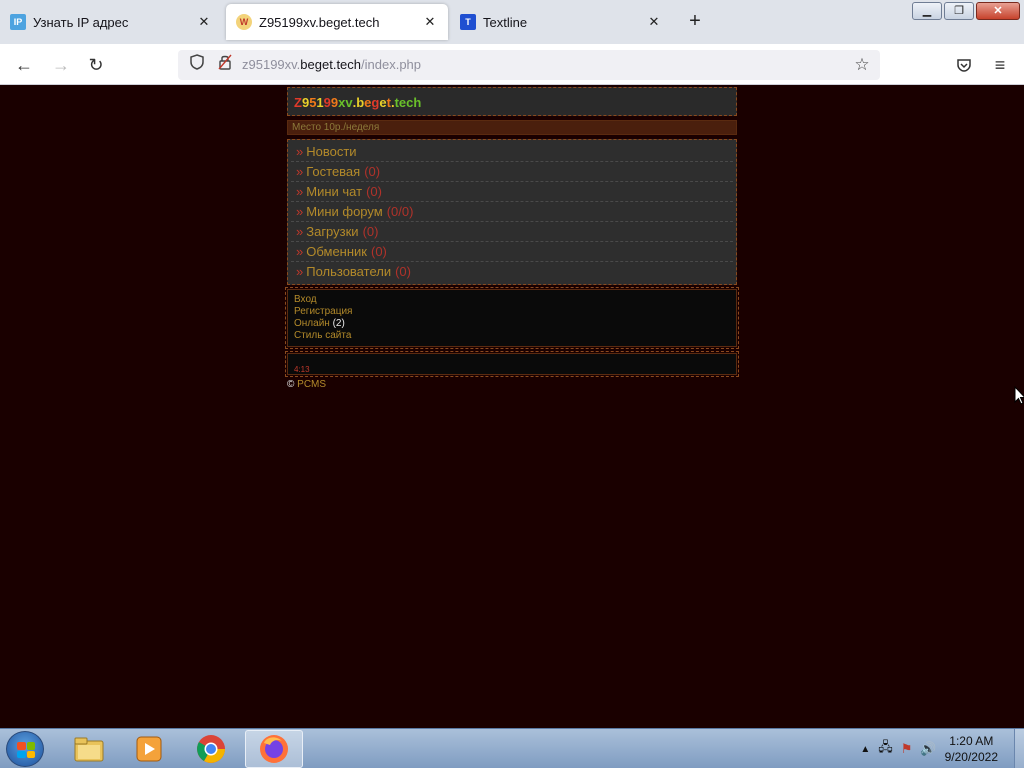 The width and height of the screenshot is (1024, 768). I want to click on firefox-icon, so click(274, 749).